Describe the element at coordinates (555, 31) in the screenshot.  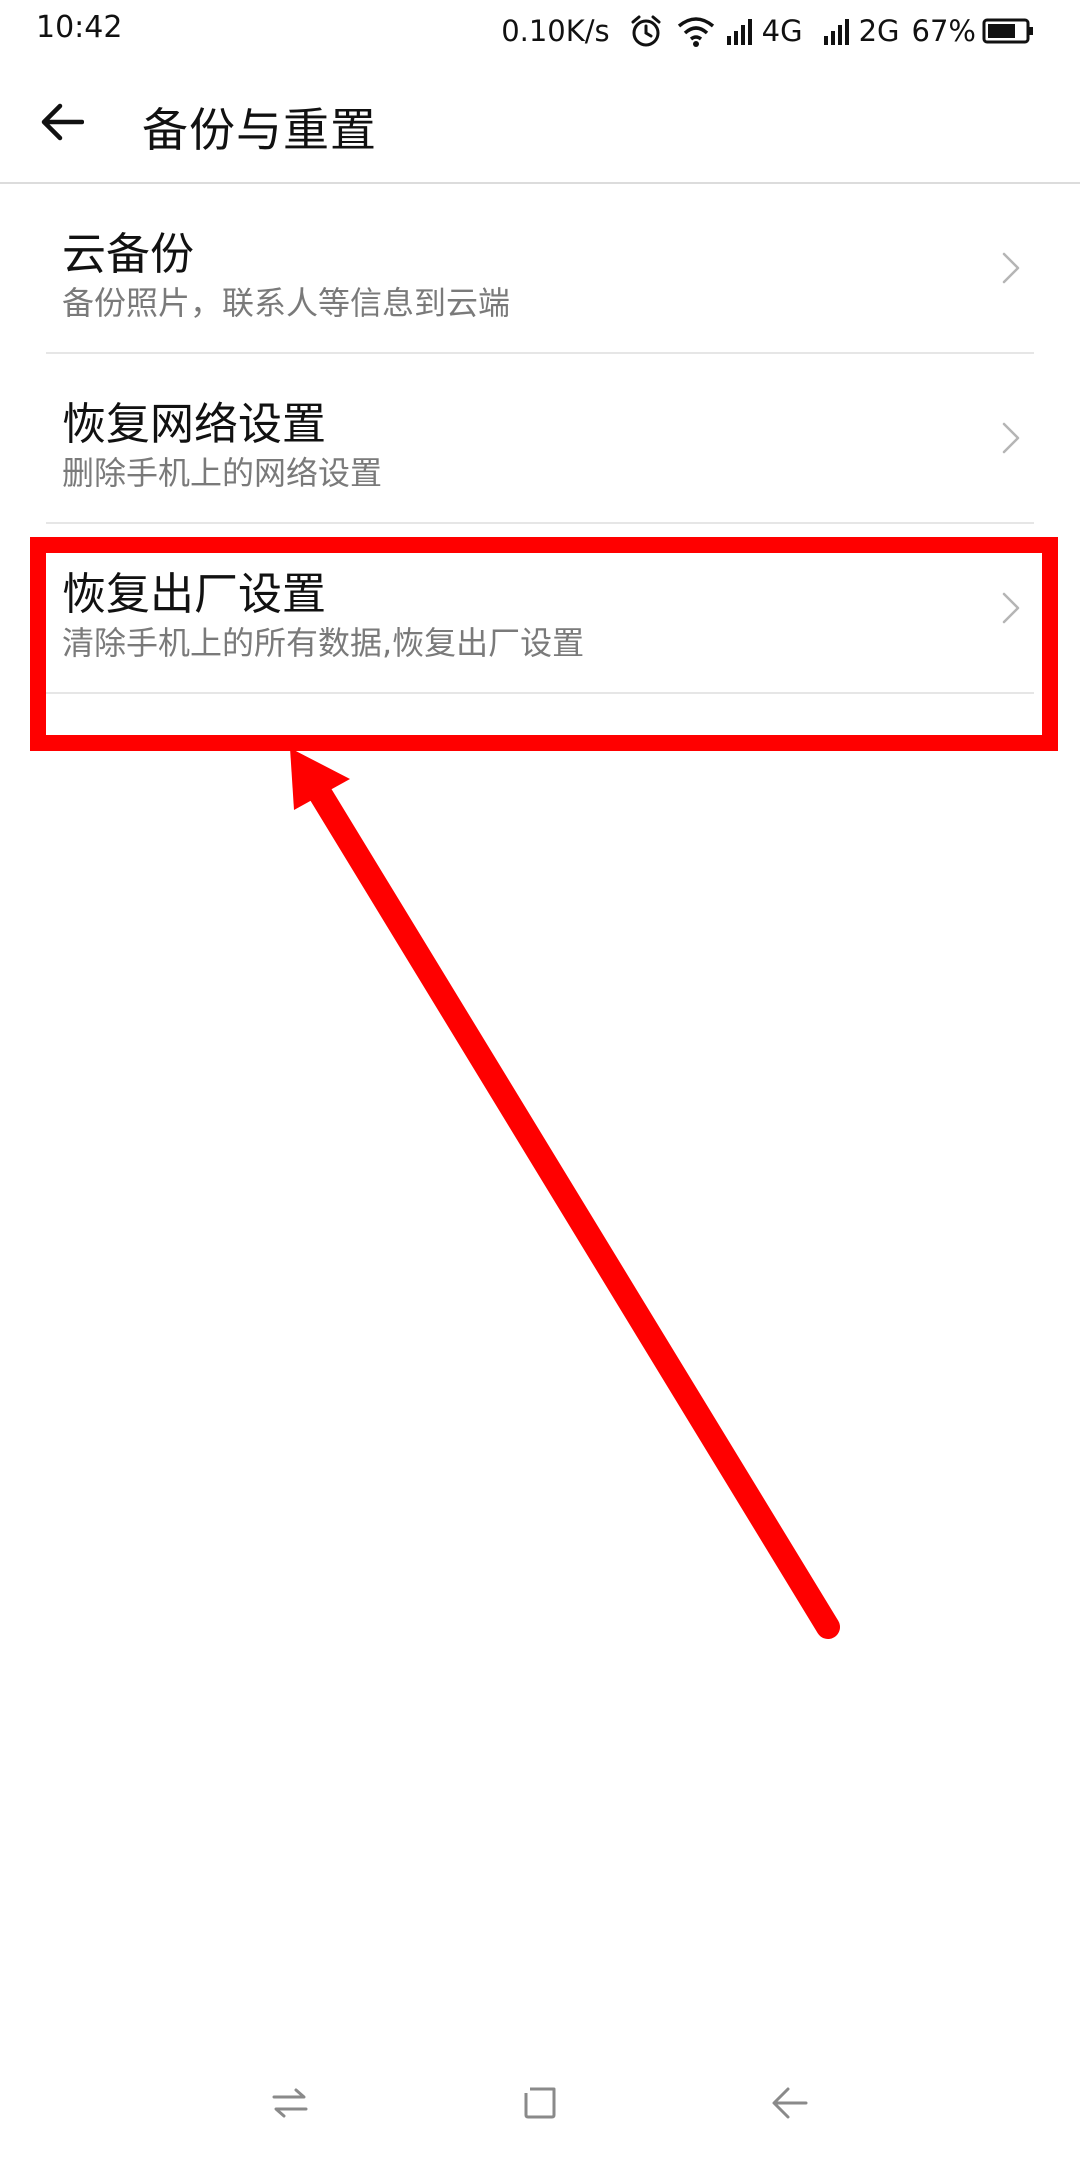
I see `network-speed: 0.10K/s` at that location.